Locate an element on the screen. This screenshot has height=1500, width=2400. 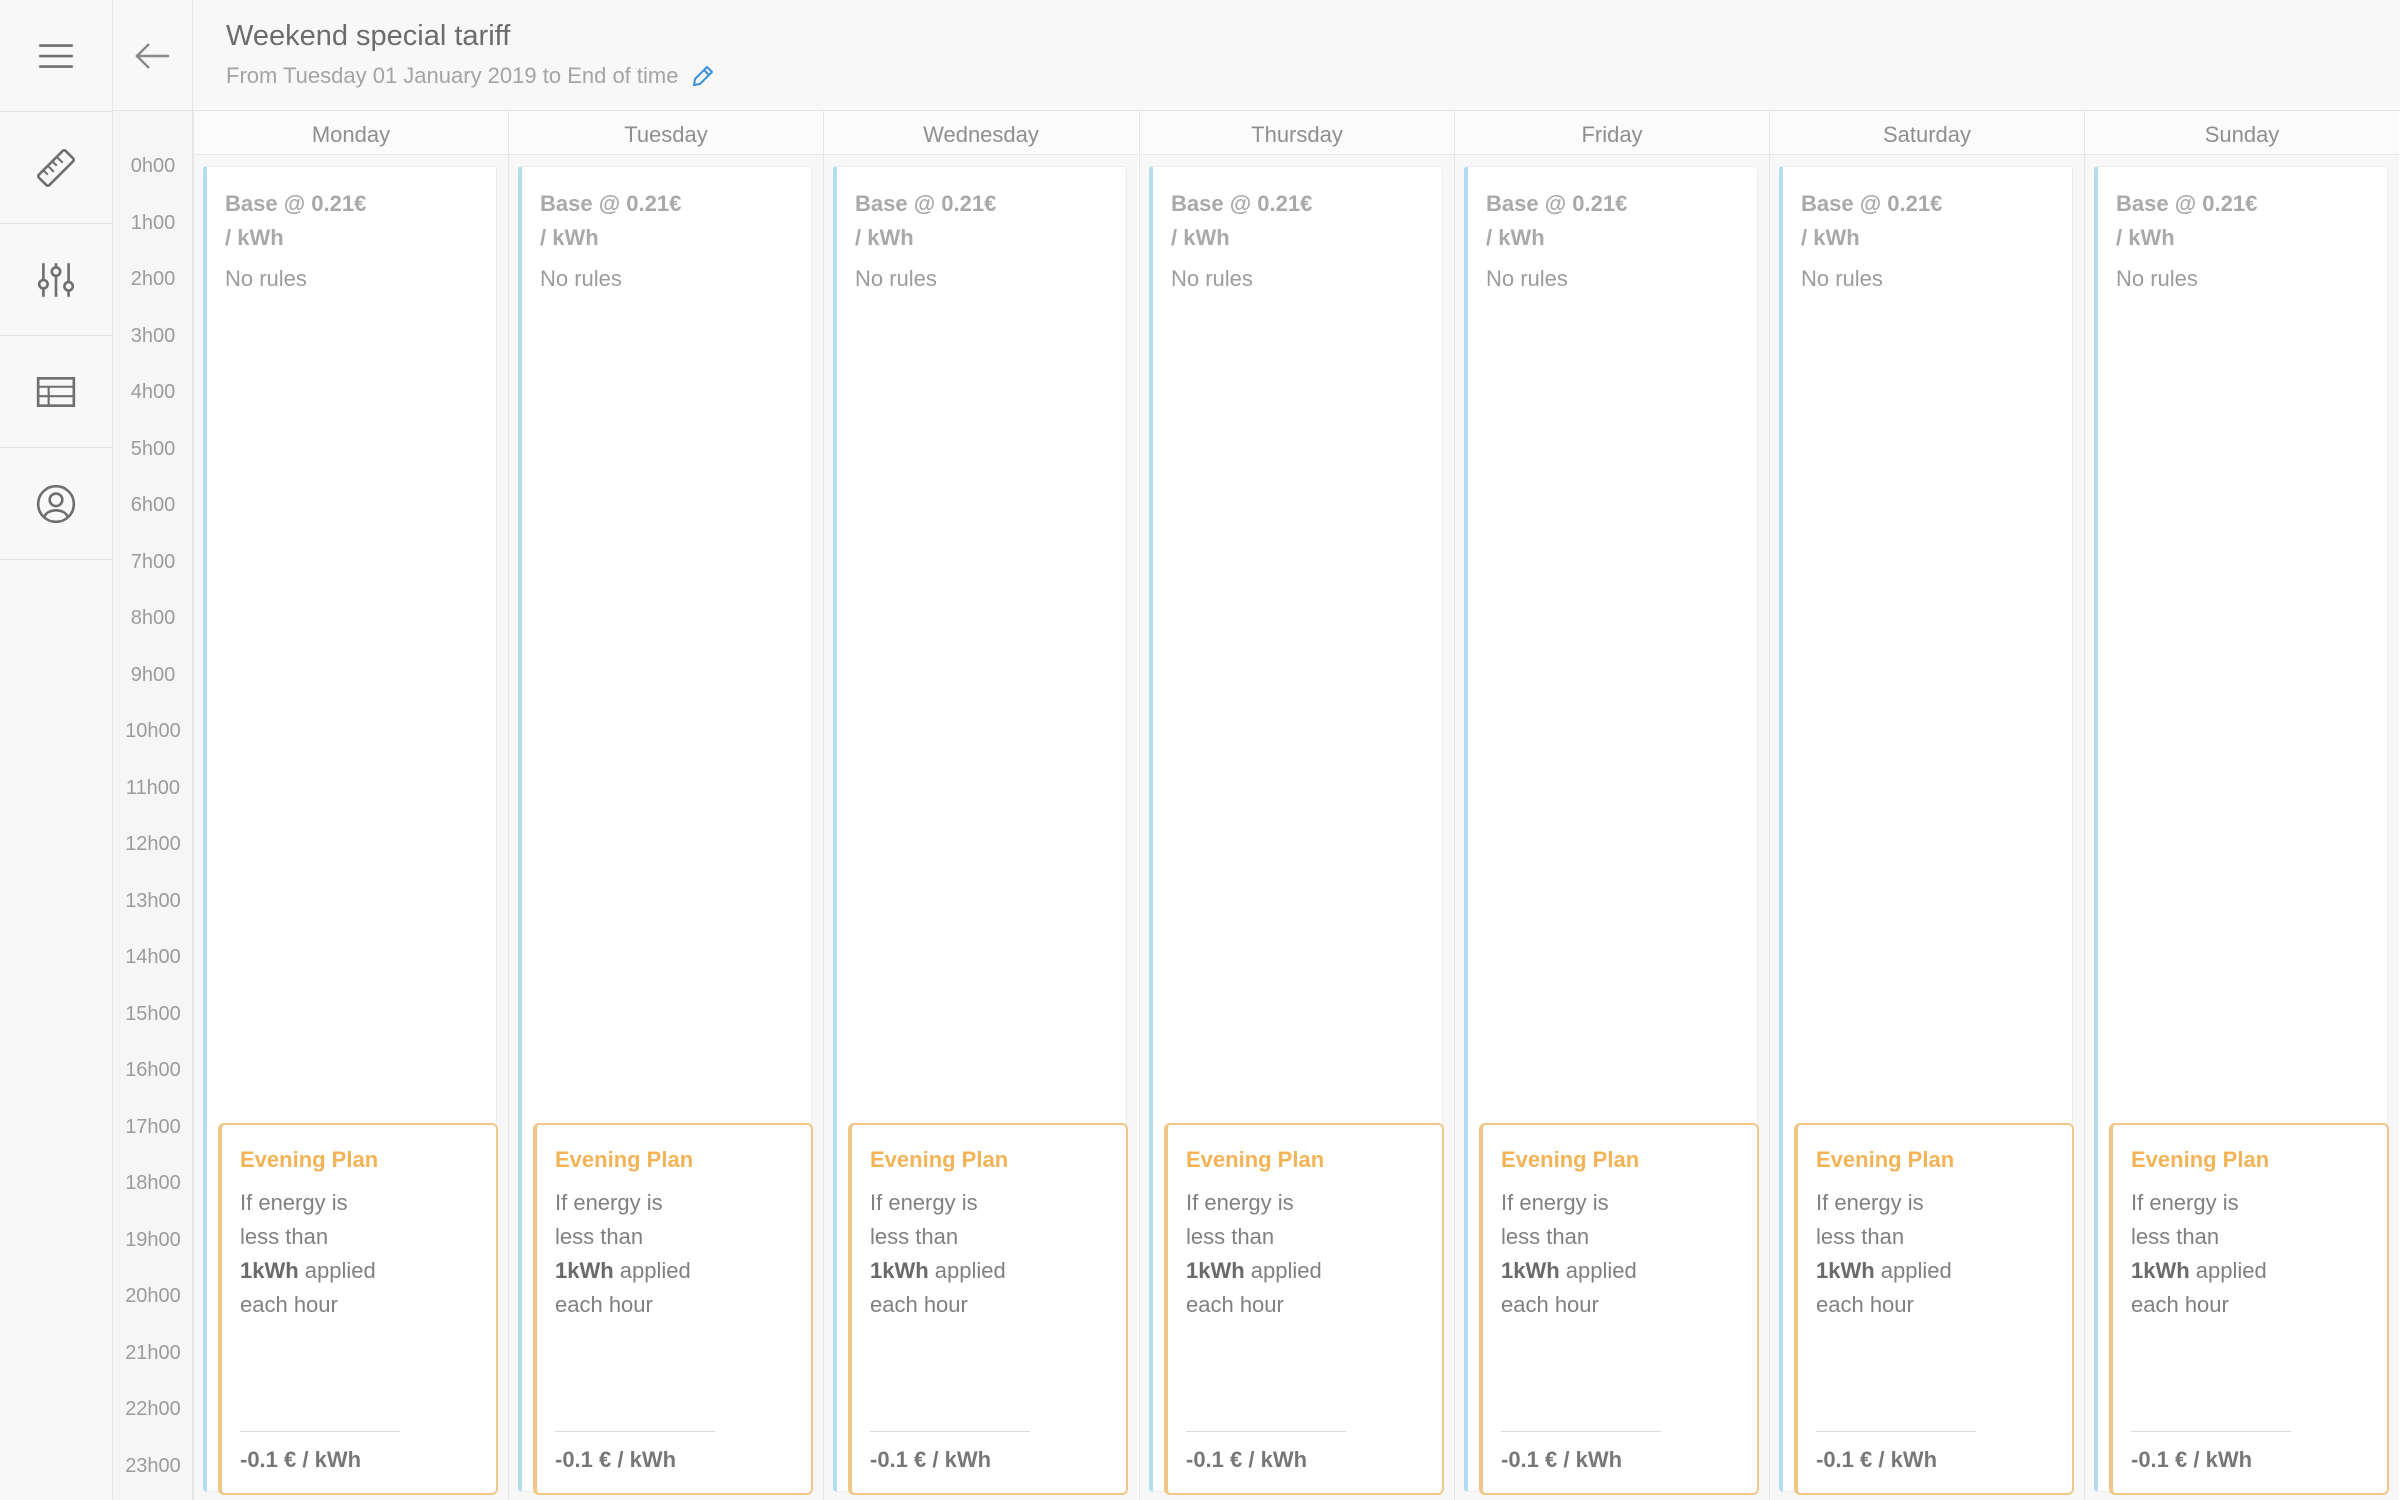
sliders-icon is located at coordinates (56, 279).